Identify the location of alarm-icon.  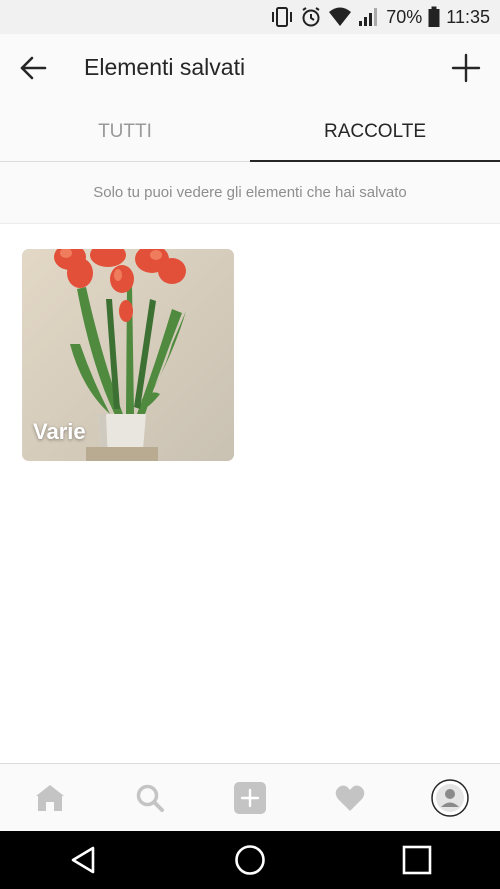
(311, 17).